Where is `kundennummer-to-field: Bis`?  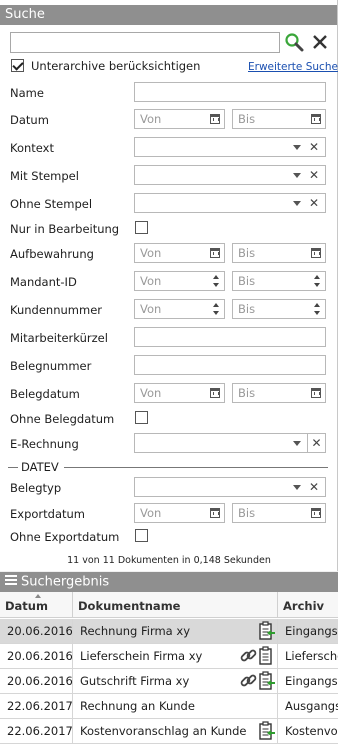 kundennummer-to-field: Bis is located at coordinates (279, 309).